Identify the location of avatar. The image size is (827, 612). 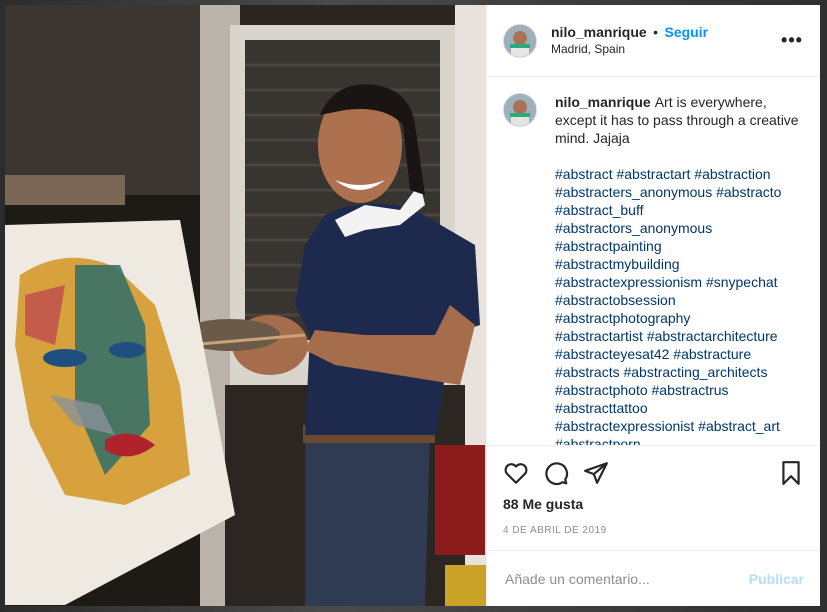
(520, 40).